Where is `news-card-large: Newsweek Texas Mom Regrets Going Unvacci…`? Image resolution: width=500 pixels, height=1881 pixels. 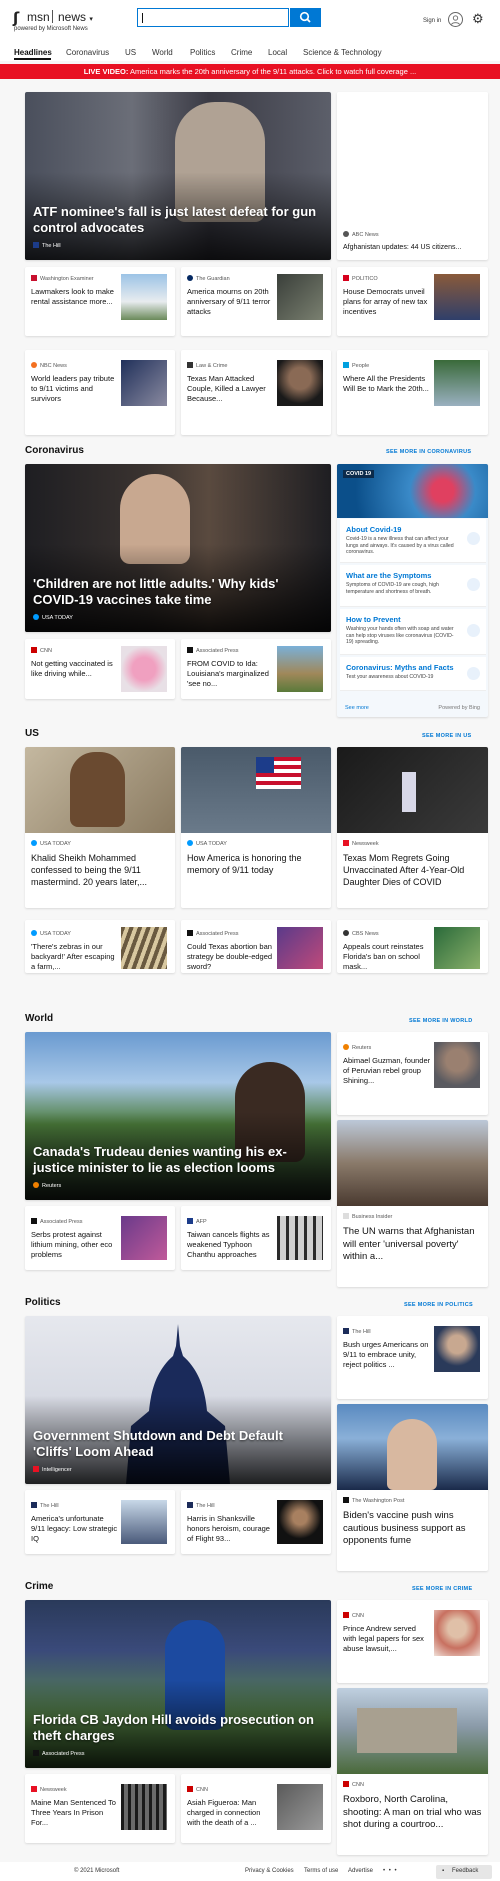
news-card-large: Newsweek Texas Mom Regrets Going Unvacci… is located at coordinates (412, 827).